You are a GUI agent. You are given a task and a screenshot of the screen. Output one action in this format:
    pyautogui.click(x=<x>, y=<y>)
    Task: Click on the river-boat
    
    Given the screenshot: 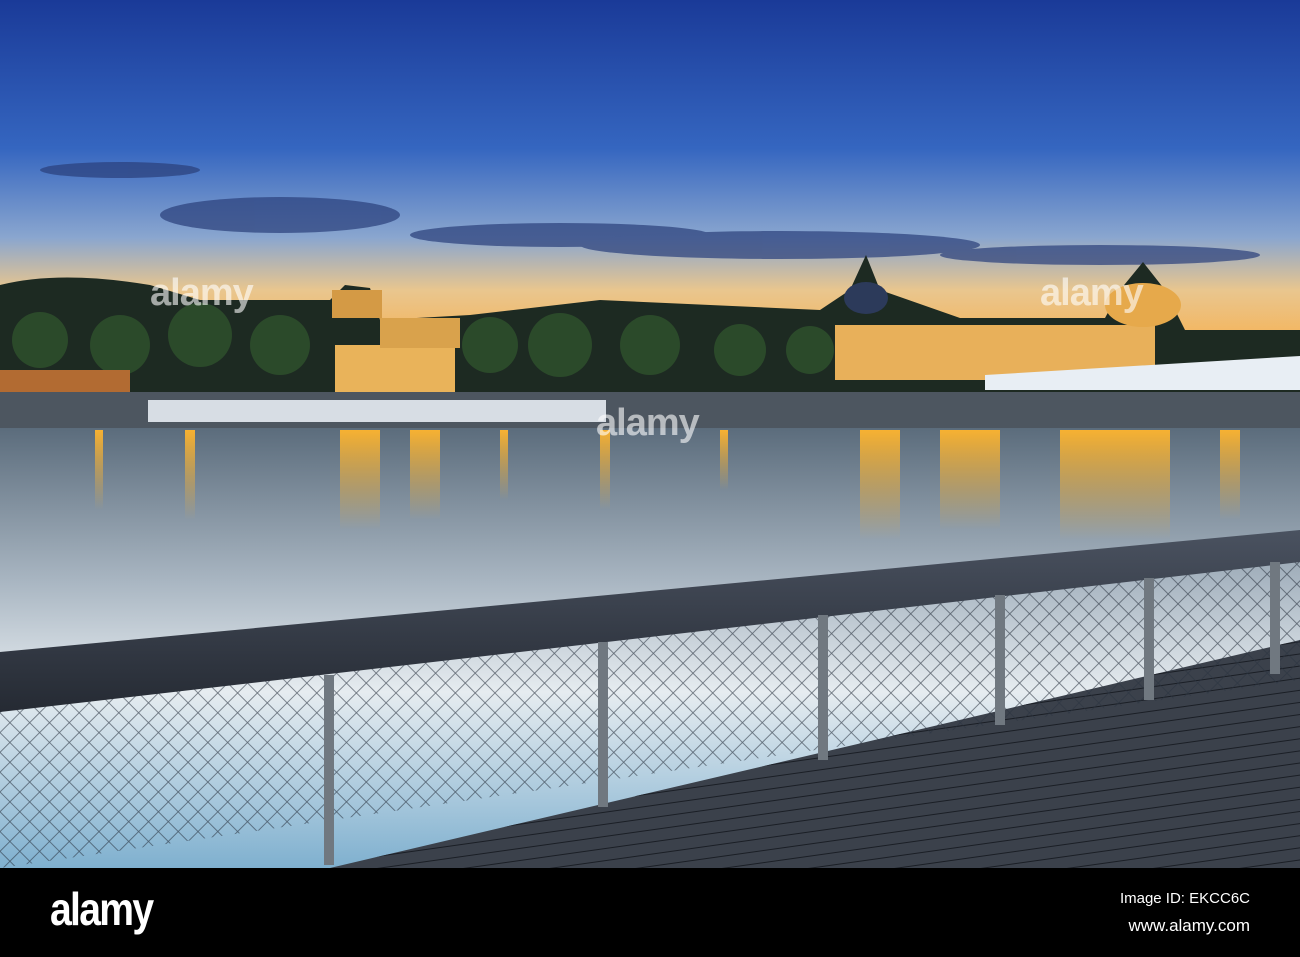 What is the action you would take?
    pyautogui.click(x=377, y=411)
    